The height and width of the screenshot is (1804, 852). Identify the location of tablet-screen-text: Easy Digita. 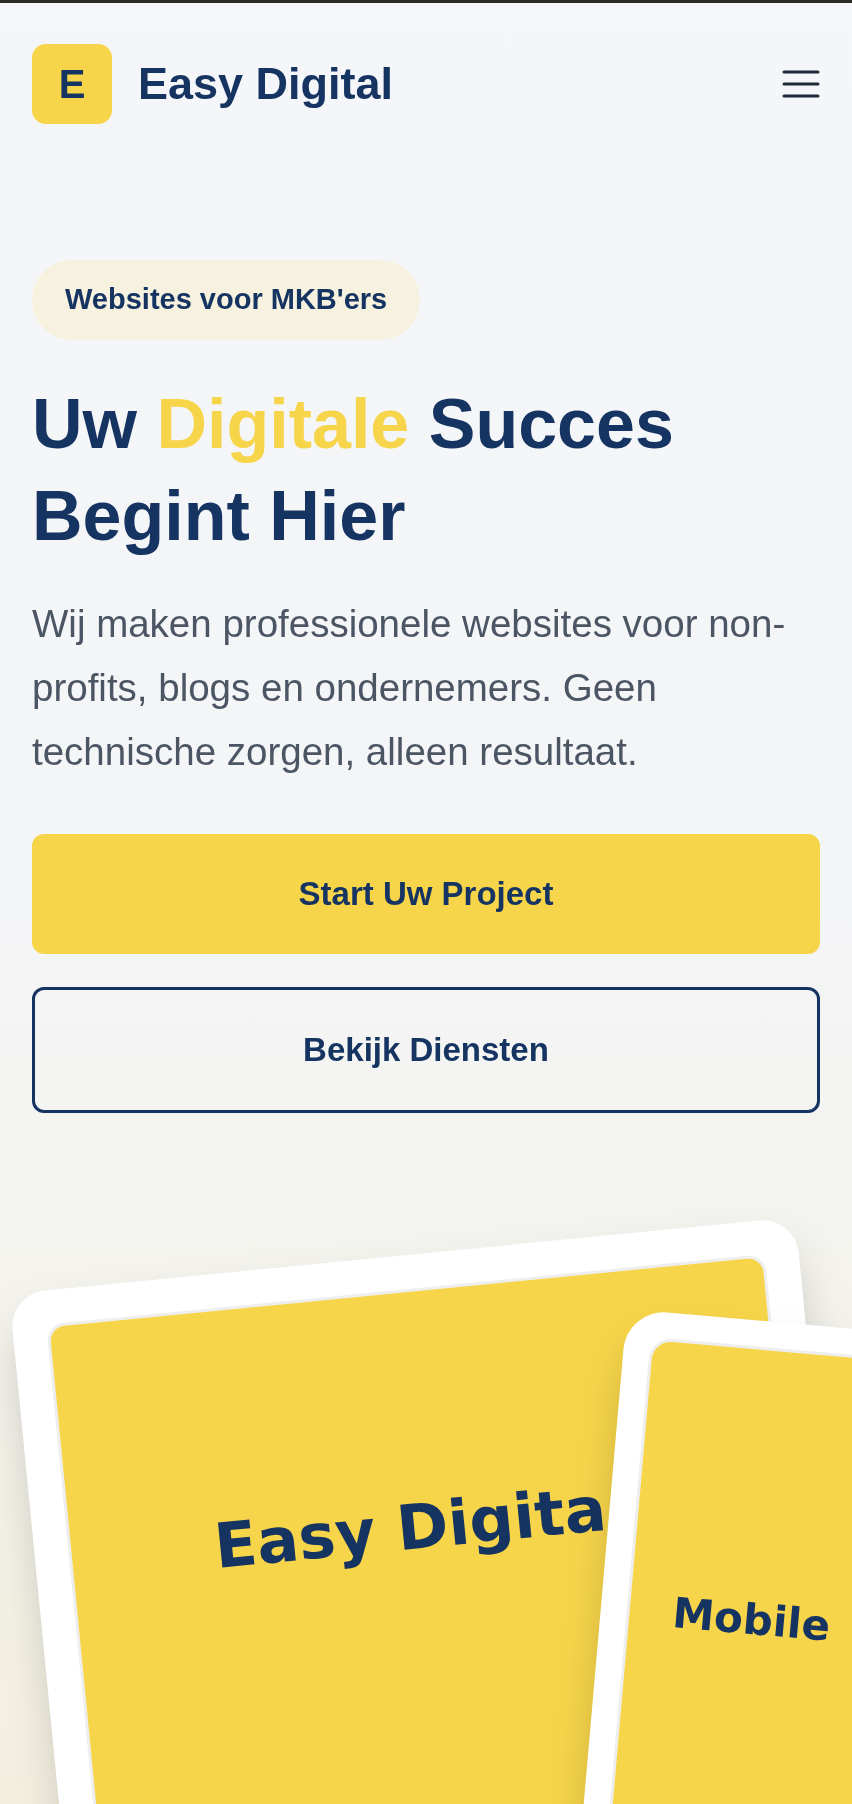
(410, 1527).